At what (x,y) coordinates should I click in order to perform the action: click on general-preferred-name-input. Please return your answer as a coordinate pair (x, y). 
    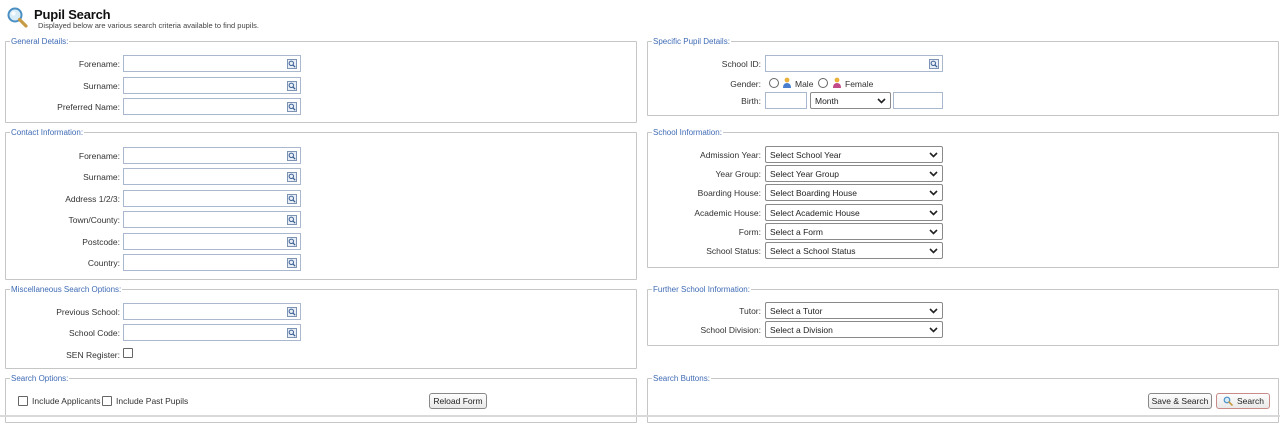
    Looking at the image, I should click on (212, 106).